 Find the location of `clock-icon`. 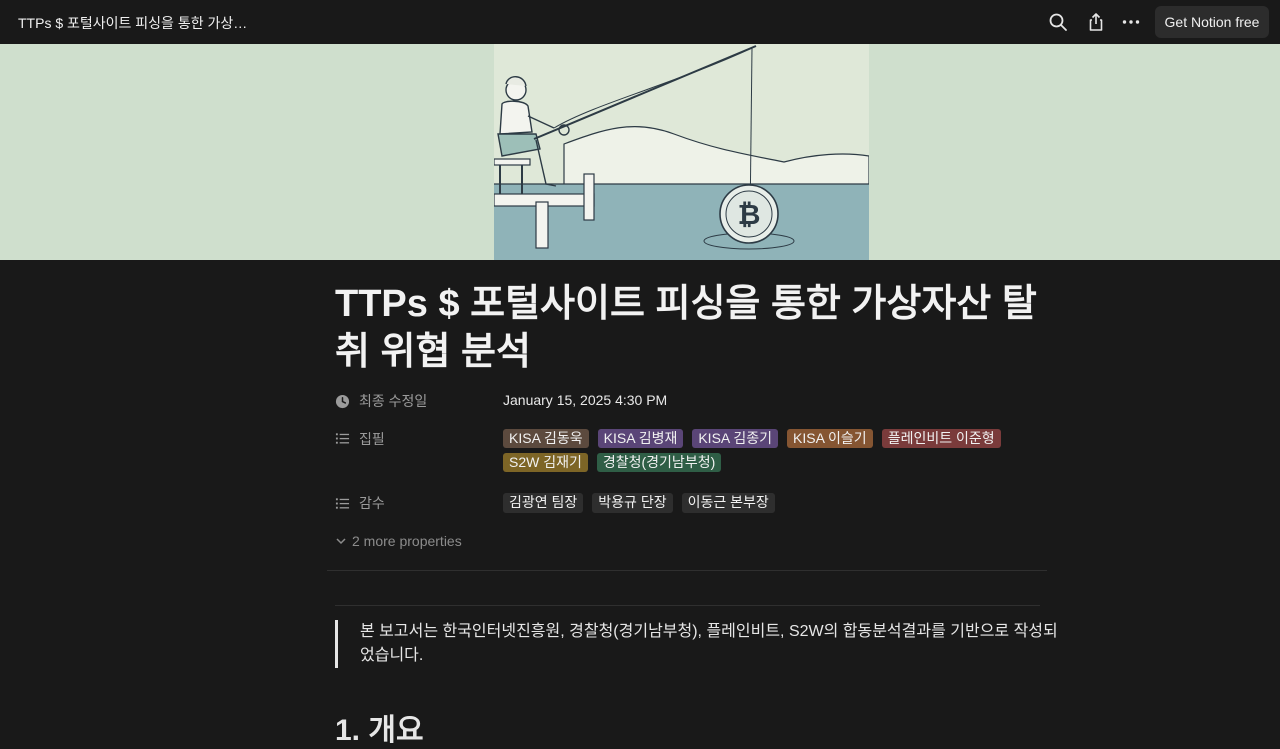

clock-icon is located at coordinates (342, 401).